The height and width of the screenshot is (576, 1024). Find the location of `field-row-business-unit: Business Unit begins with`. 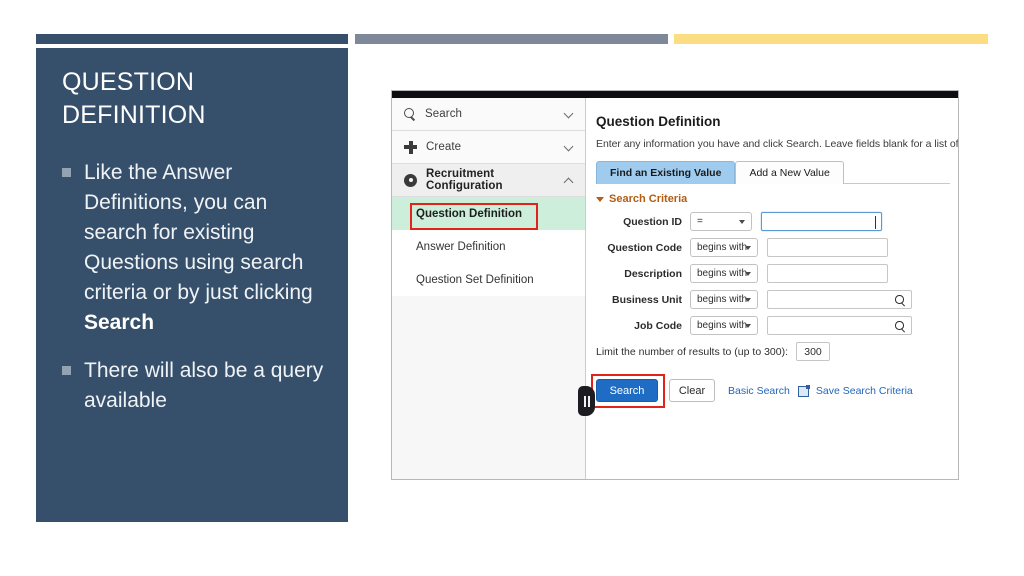

field-row-business-unit: Business Unit begins with is located at coordinates (777, 299).